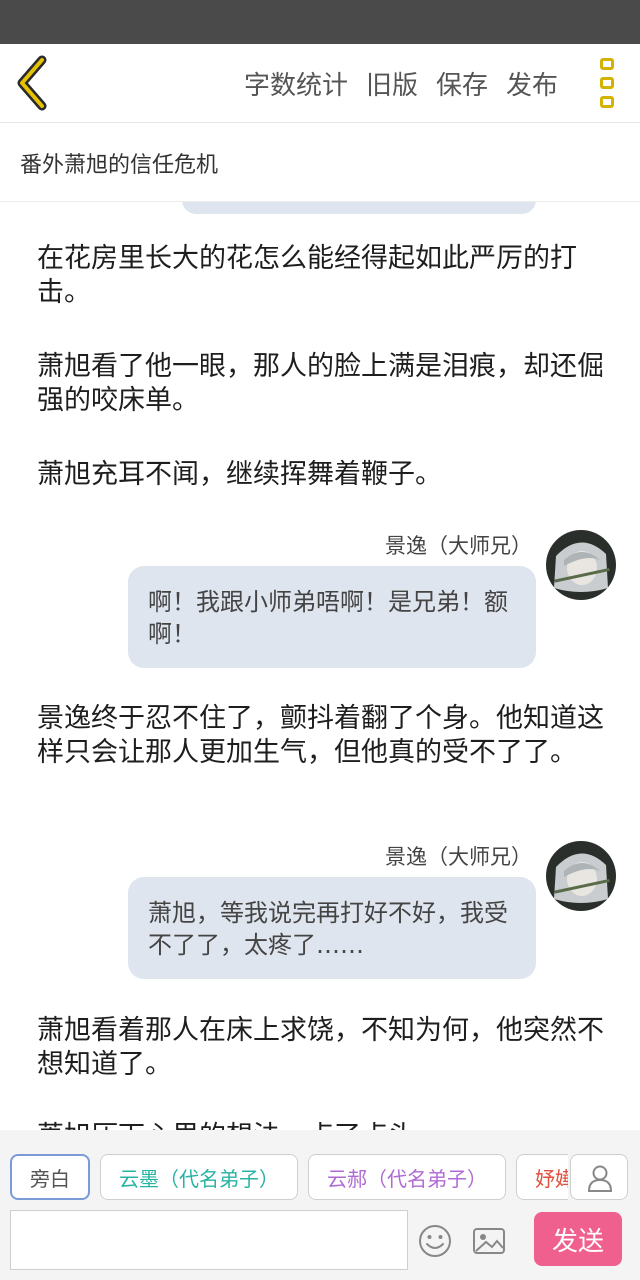  What do you see at coordinates (407, 1177) in the screenshot?
I see `role-chip-yunhao: 云郝（代名弟子）` at bounding box center [407, 1177].